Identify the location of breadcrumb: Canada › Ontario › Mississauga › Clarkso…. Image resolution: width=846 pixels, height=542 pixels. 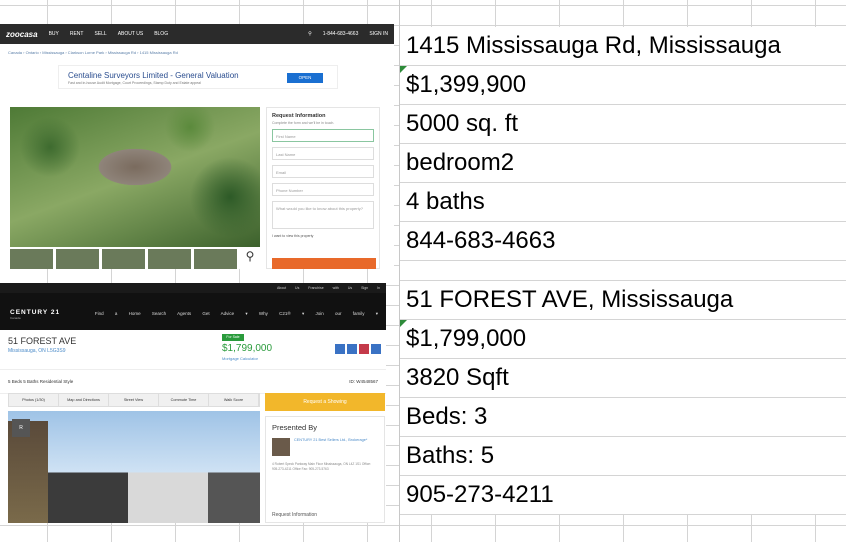
(93, 52).